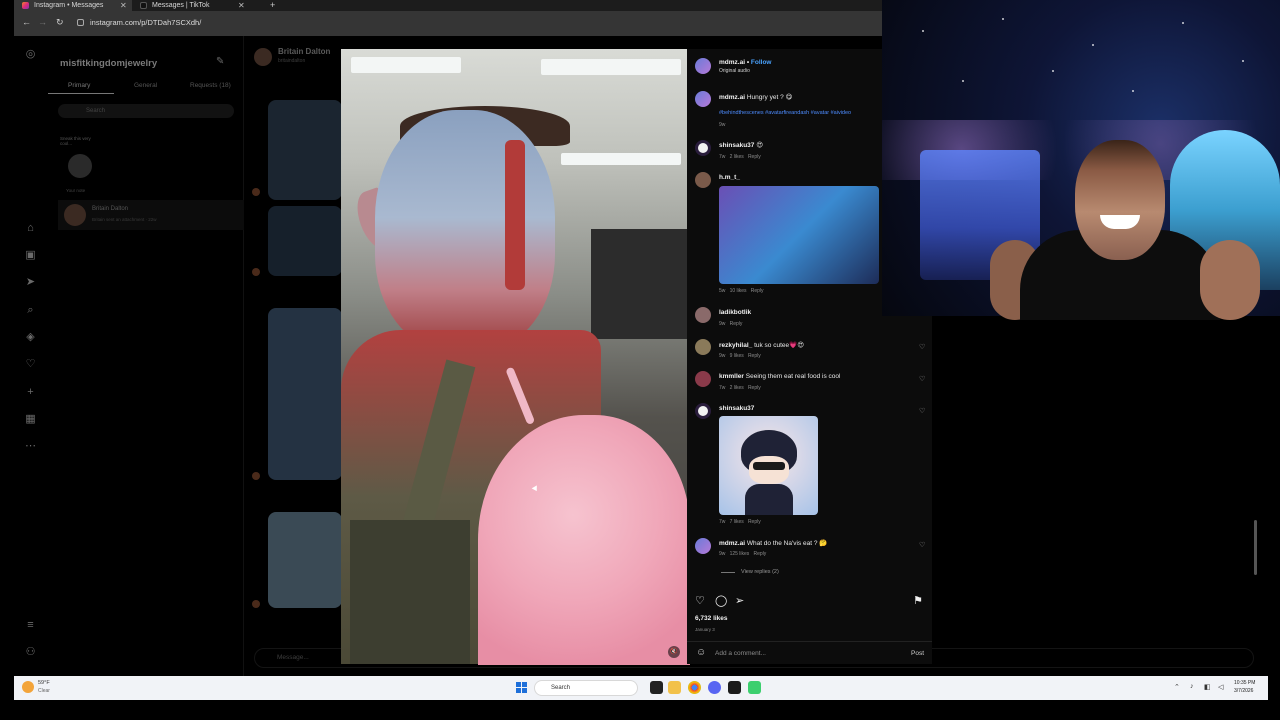 The height and width of the screenshot is (720, 1280). Describe the element at coordinates (732, 62) in the screenshot. I see `author-name: mdmz.ai` at that location.